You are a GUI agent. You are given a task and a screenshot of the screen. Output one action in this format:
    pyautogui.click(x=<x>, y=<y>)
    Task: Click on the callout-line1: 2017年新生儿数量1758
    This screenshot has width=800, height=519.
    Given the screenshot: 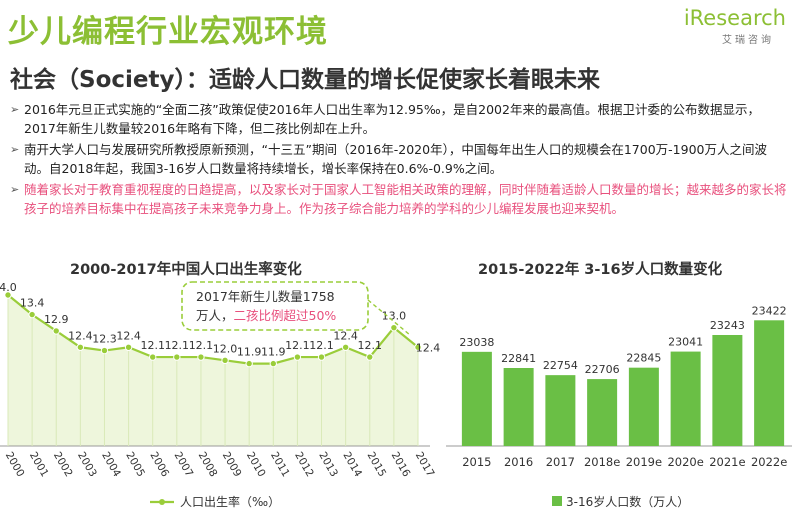 What is the action you would take?
    pyautogui.click(x=265, y=296)
    